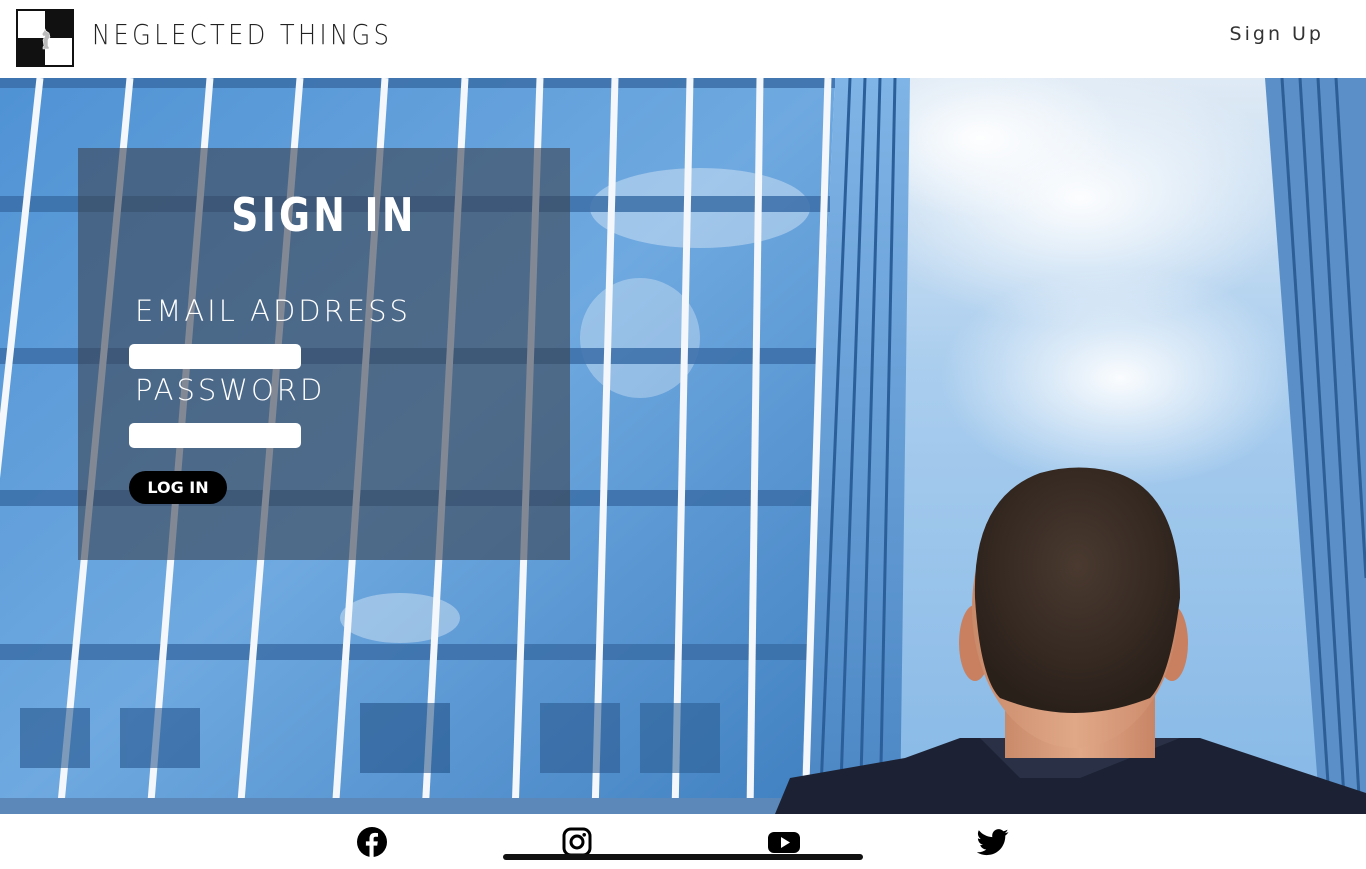 Image resolution: width=1366 pixels, height=869 pixels. I want to click on brand-name: NEGLECTED THINGS, so click(242, 34).